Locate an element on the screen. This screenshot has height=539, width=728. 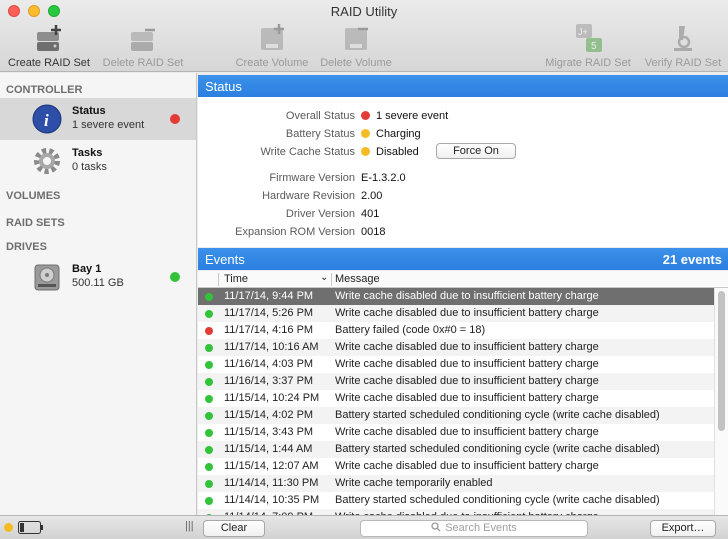
sort-chevron-icon: ⌄ is located at coordinates (324, 277).